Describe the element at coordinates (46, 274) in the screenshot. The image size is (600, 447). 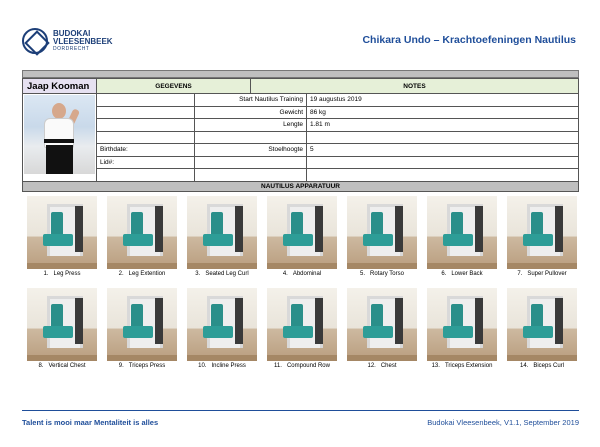
I see `machine-number: 1.` at that location.